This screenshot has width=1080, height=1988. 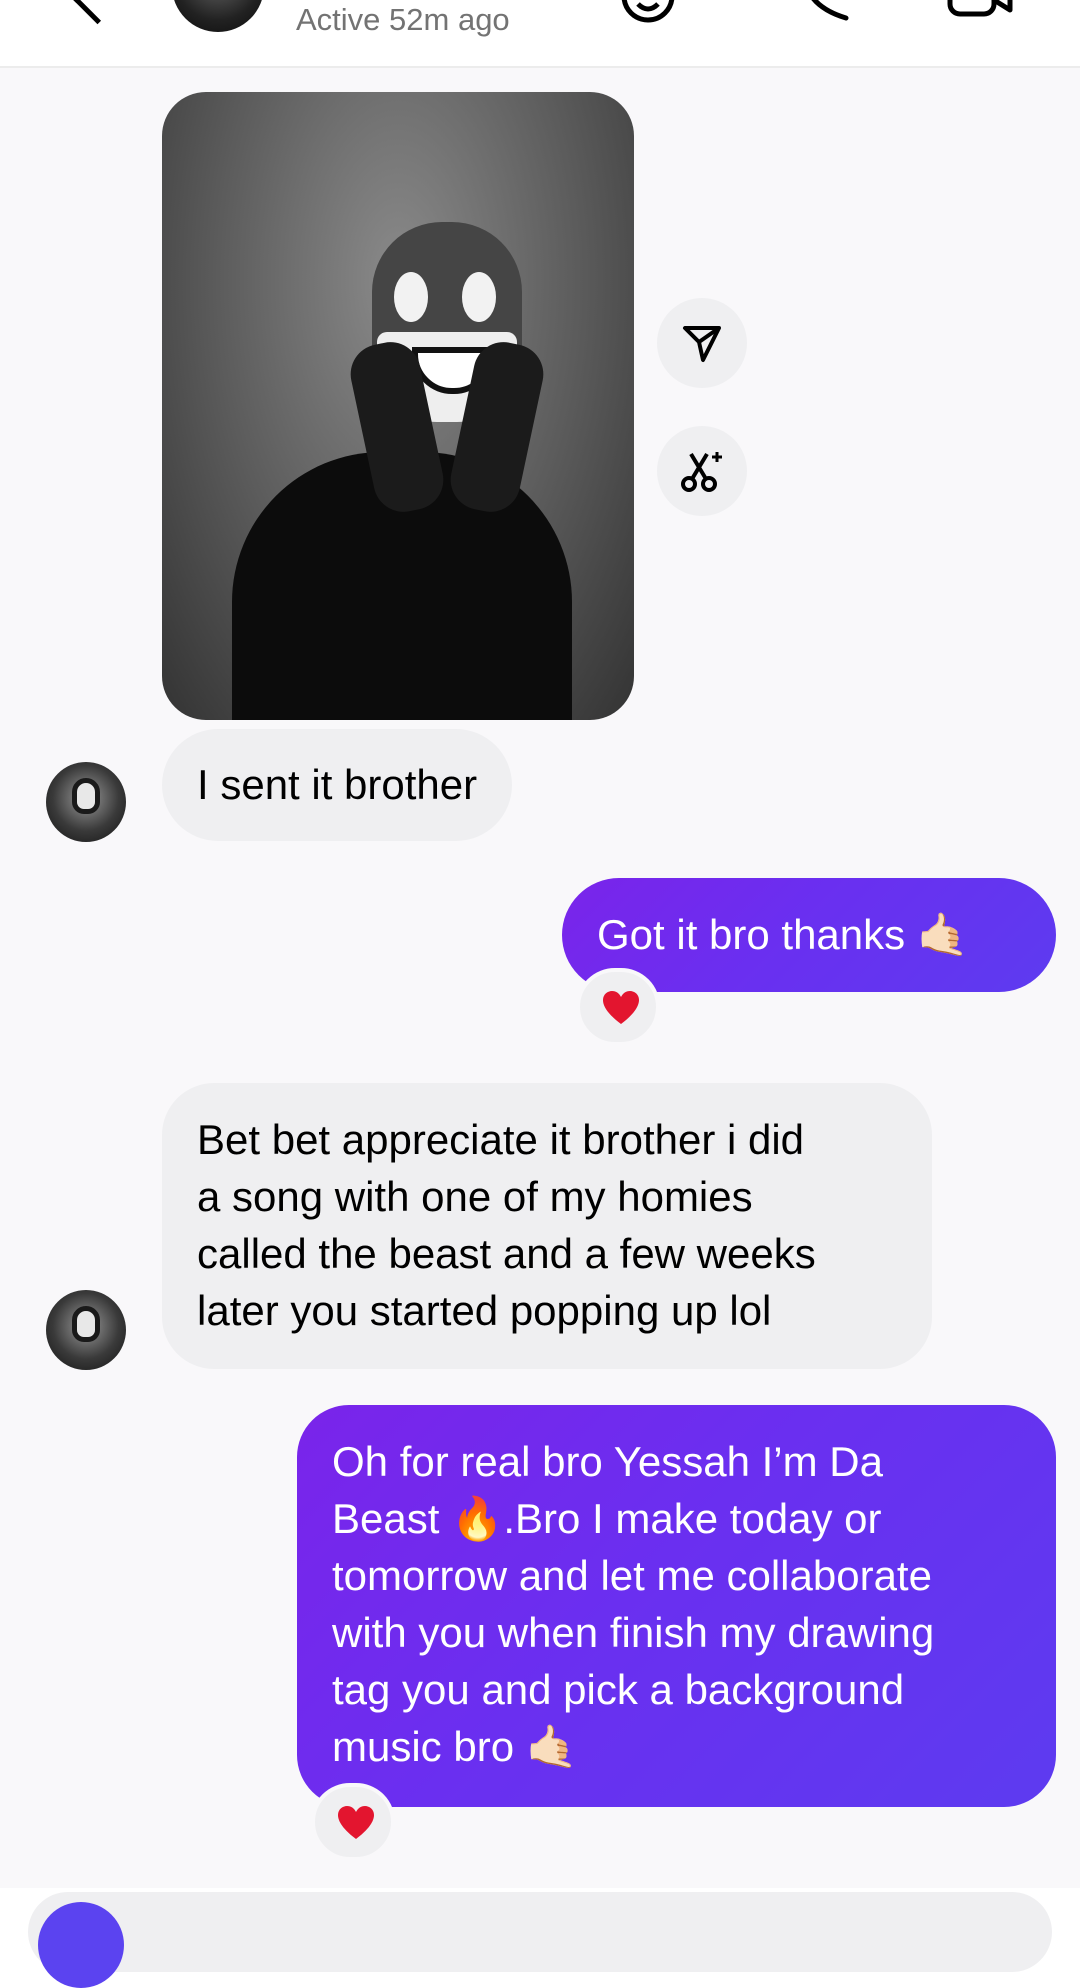 I want to click on message-line: with you when finish my drawing, so click(x=633, y=1632).